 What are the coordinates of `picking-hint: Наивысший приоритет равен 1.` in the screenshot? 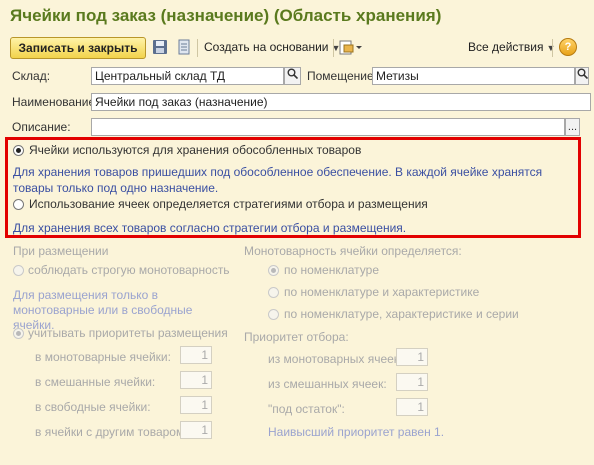 It's located at (356, 432).